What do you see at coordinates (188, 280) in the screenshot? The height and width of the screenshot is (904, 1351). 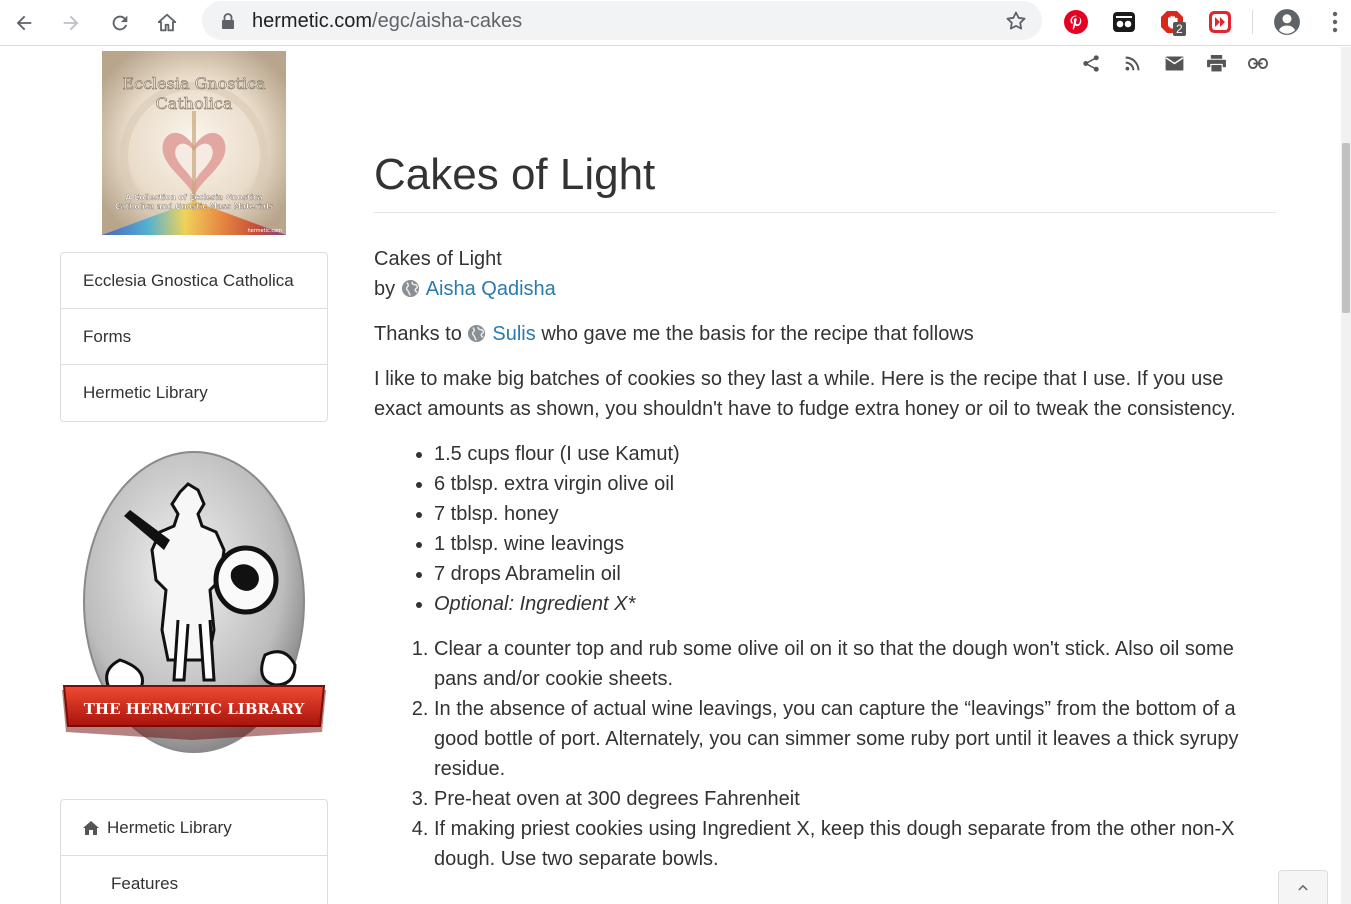 I see `sidebar-item-label: Ecclesia Gnostica Catholica` at bounding box center [188, 280].